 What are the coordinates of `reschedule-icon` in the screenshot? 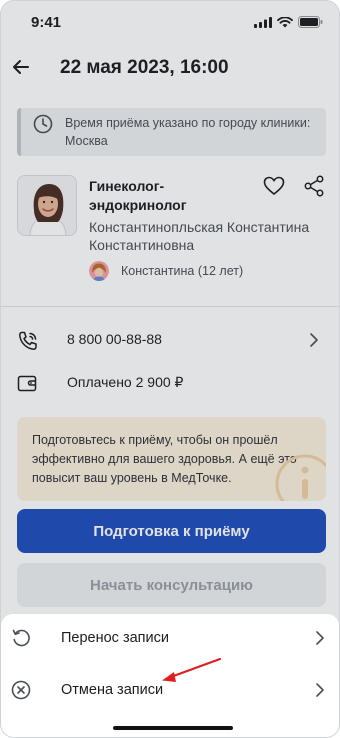 It's located at (21, 638).